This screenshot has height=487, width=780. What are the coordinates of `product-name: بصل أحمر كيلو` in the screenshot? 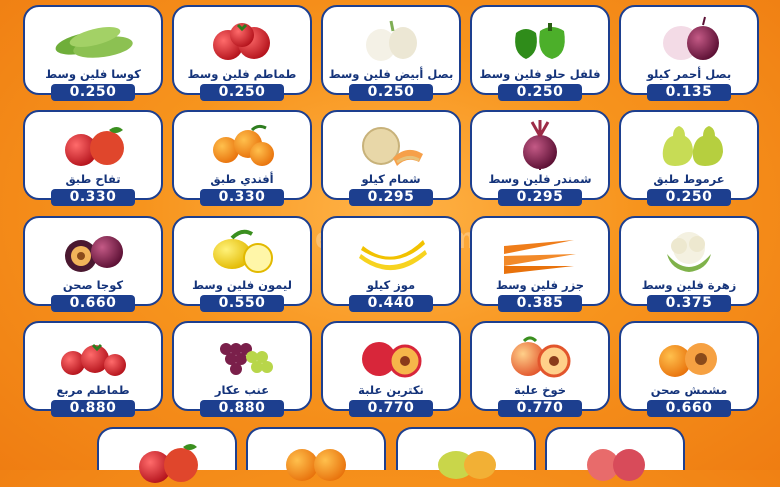 It's located at (689, 74).